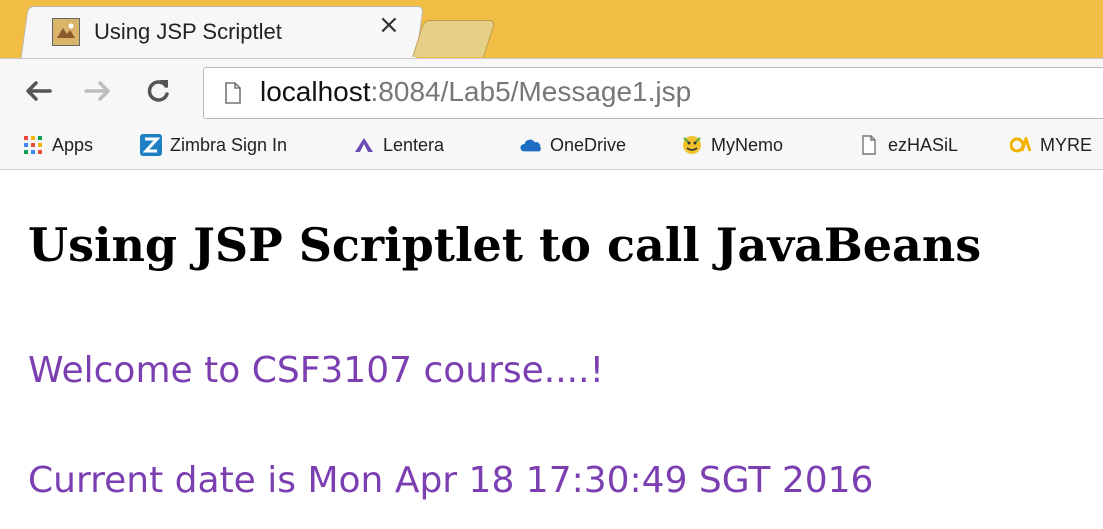 Image resolution: width=1103 pixels, height=529 pixels. What do you see at coordinates (33, 145) in the screenshot?
I see `apps-grid-icon` at bounding box center [33, 145].